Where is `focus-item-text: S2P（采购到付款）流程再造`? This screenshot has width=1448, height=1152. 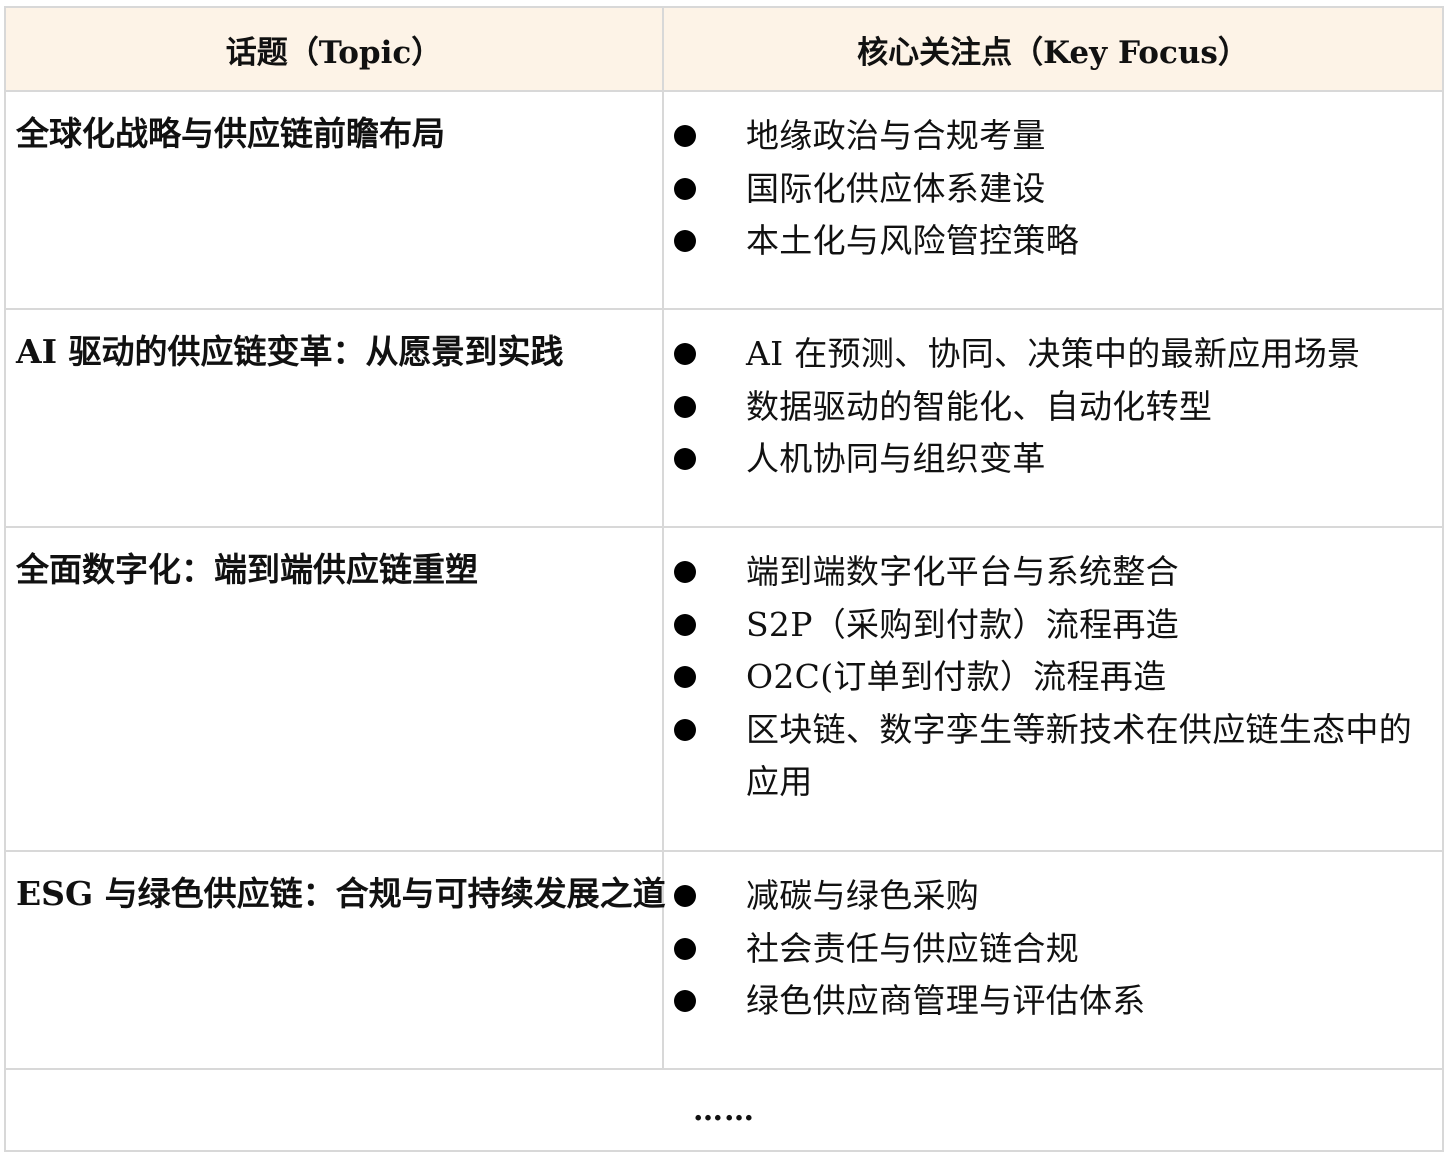
focus-item-text: S2P（采购到付款）流程再造 is located at coordinates (963, 624).